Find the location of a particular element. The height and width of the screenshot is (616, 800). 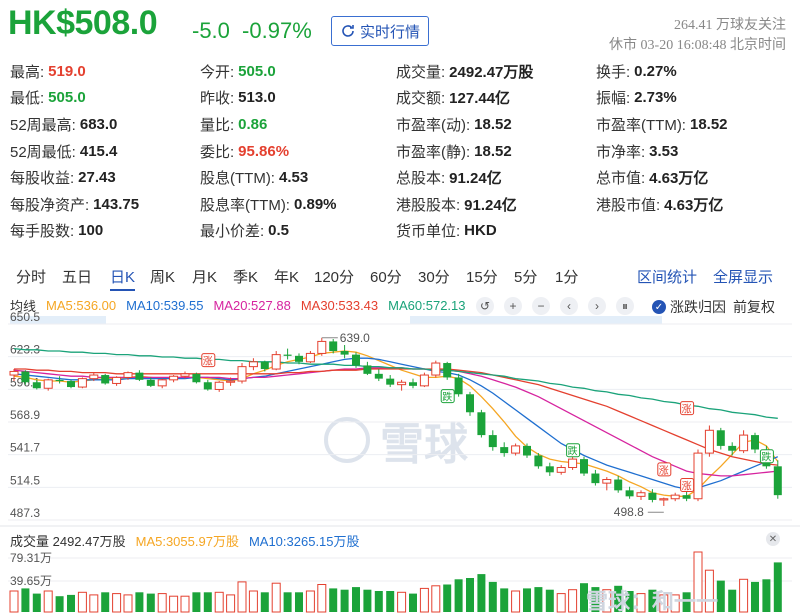

fall-marker: 跌 is located at coordinates (447, 397).